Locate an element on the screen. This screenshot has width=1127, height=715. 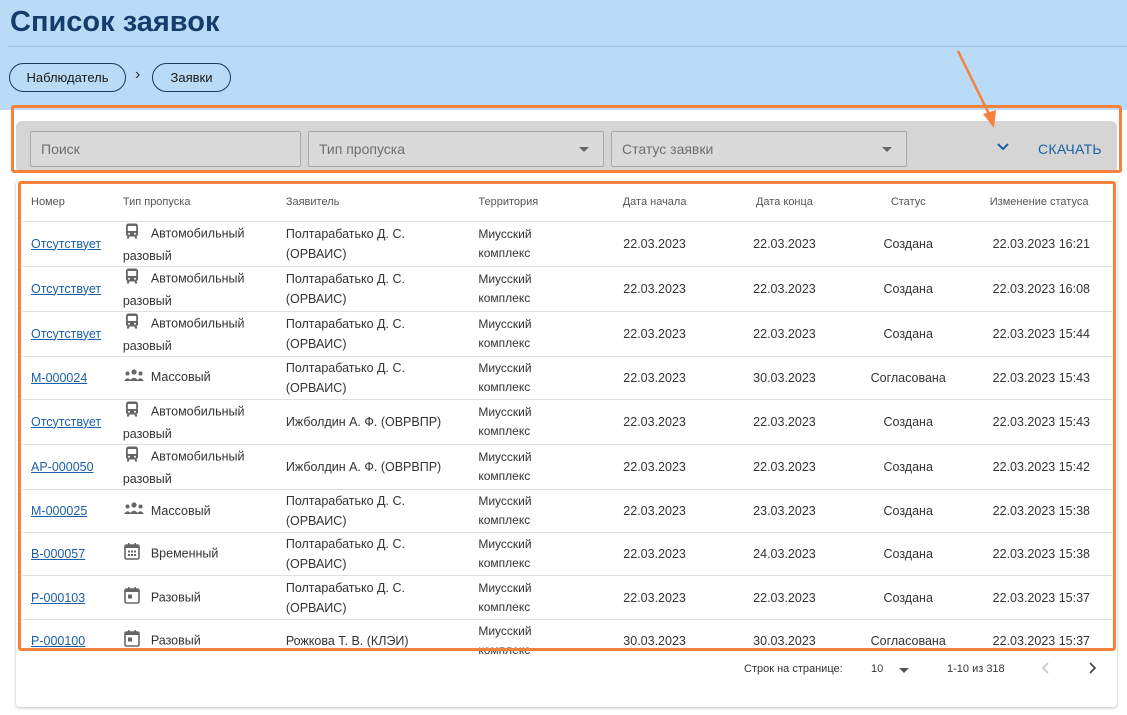
cell-pass-type: Временный is located at coordinates (204, 554).